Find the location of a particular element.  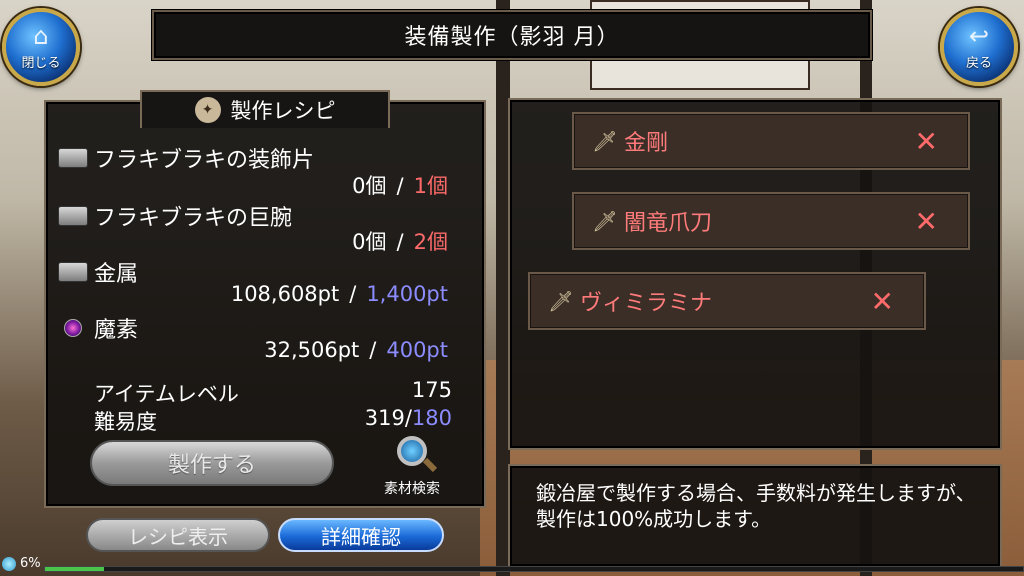

page-title: 装備製作（影羽 月） is located at coordinates (512, 37).